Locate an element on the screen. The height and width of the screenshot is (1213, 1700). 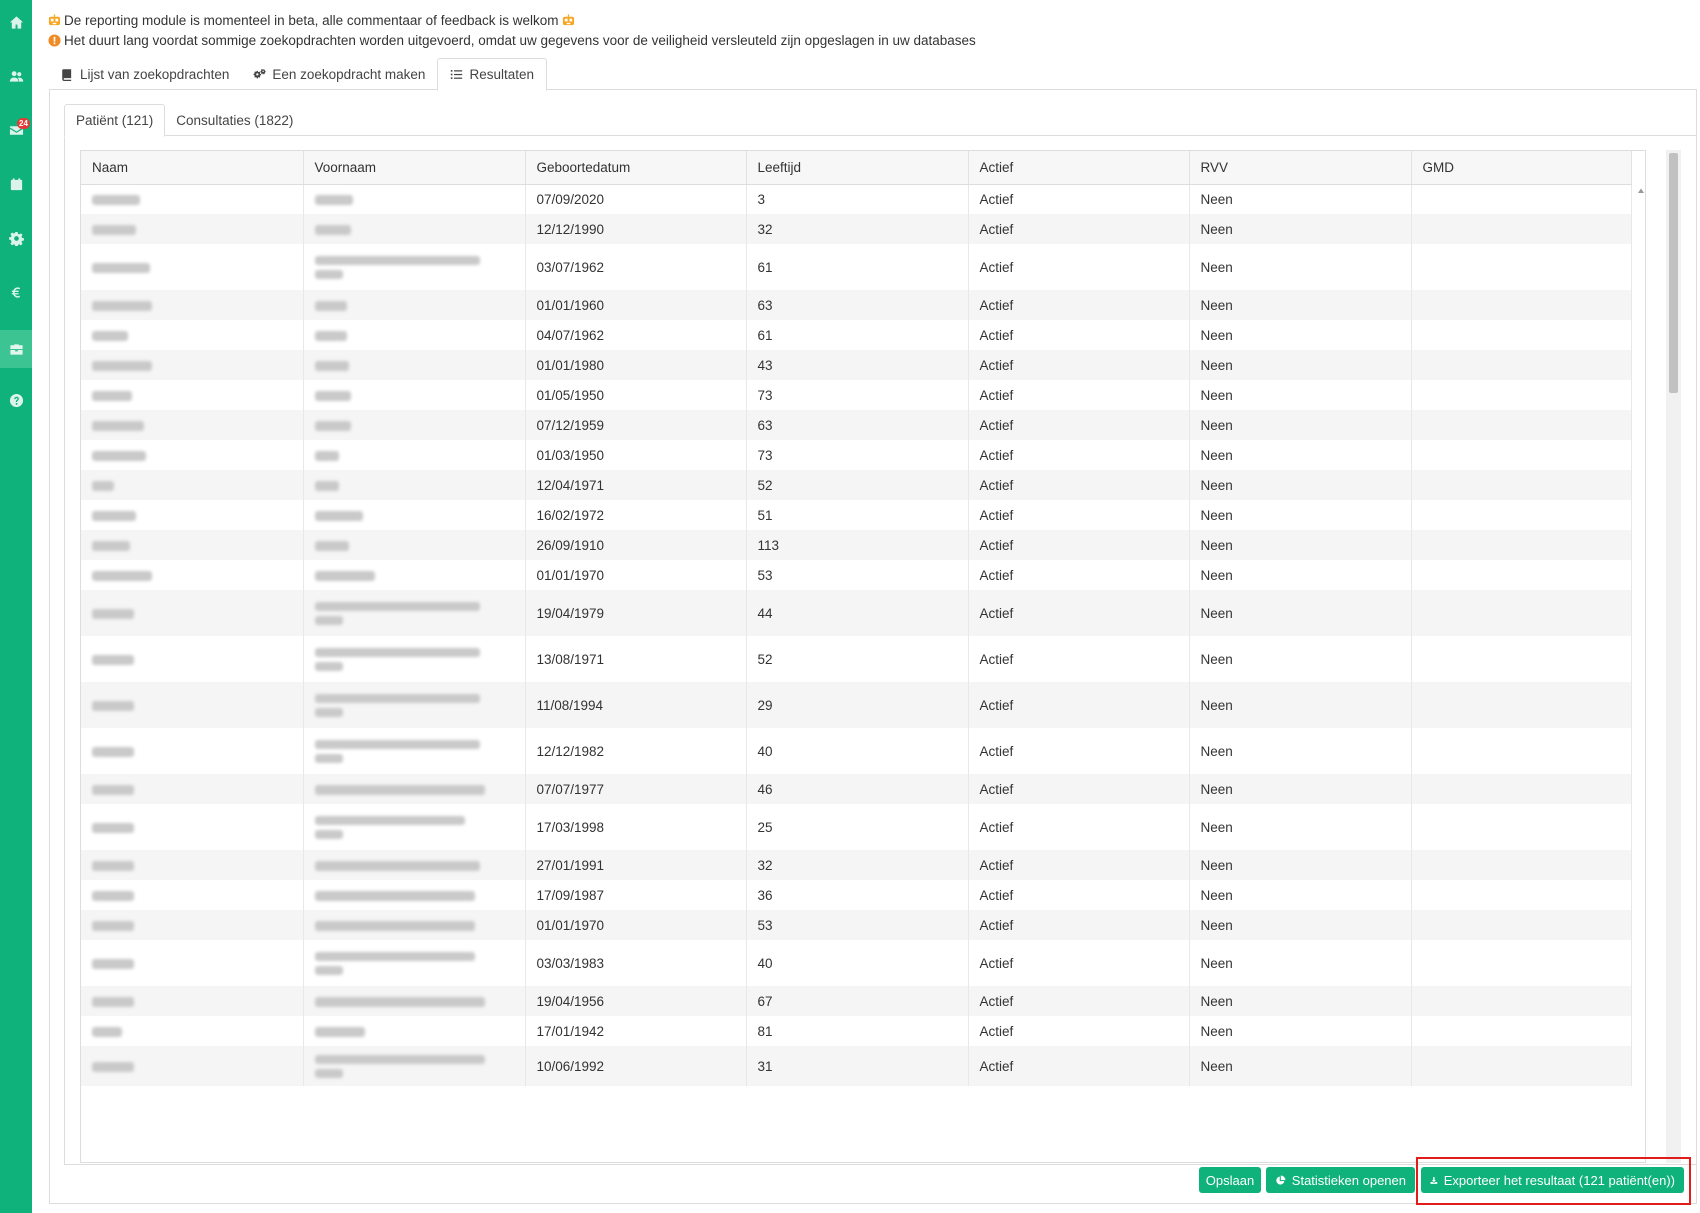
table-row: 07/12/1959 63 Actief Neen is located at coordinates (856, 425).